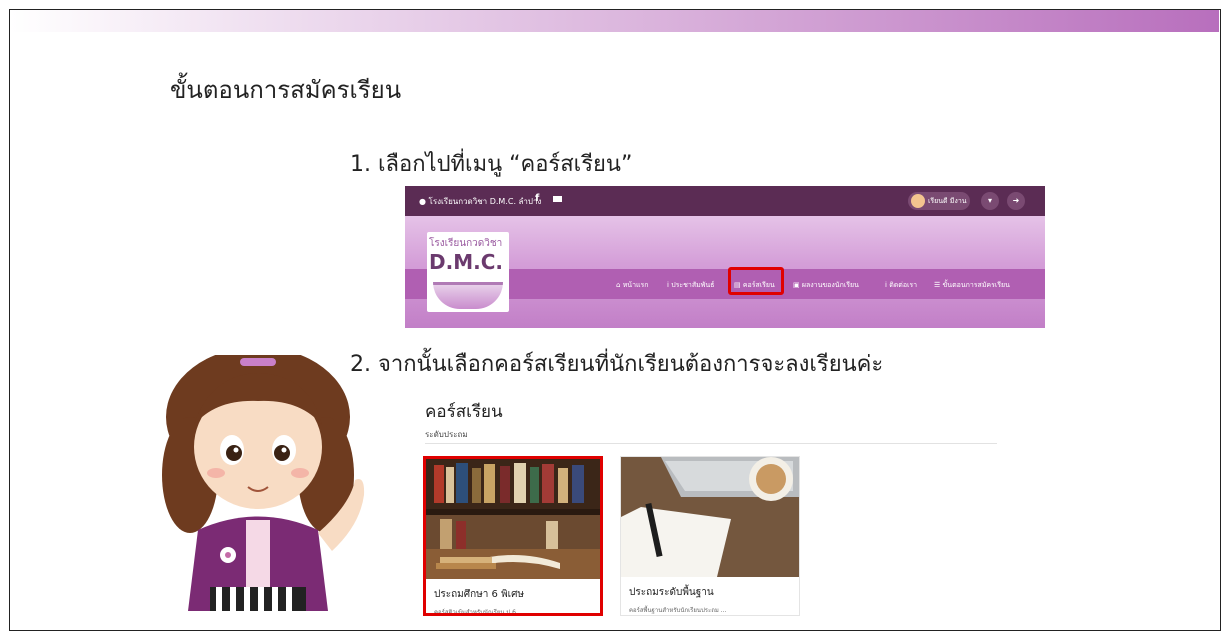  Describe the element at coordinates (446, 434) in the screenshot. I see `courses-level-label: ระดับประถม` at that location.